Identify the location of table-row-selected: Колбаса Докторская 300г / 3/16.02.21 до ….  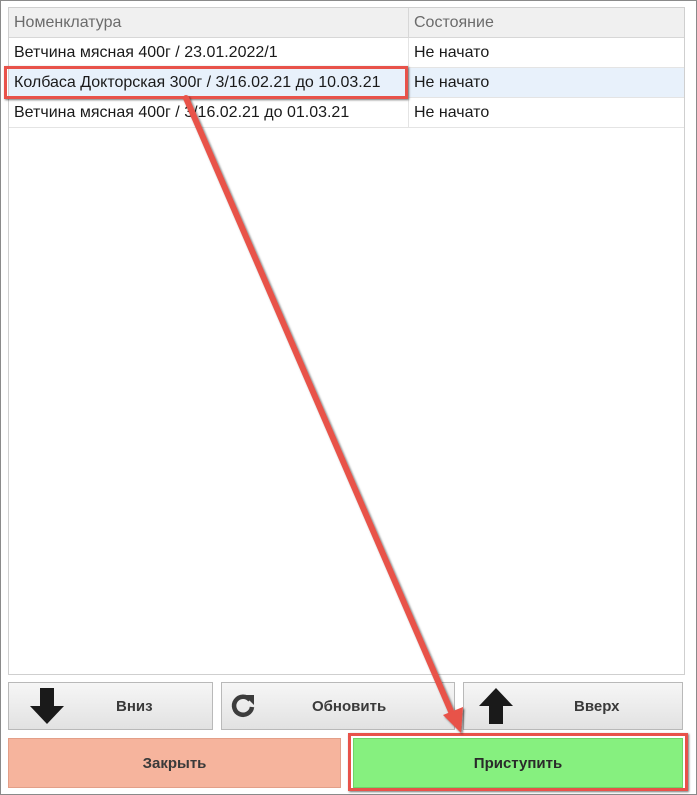
(346, 83).